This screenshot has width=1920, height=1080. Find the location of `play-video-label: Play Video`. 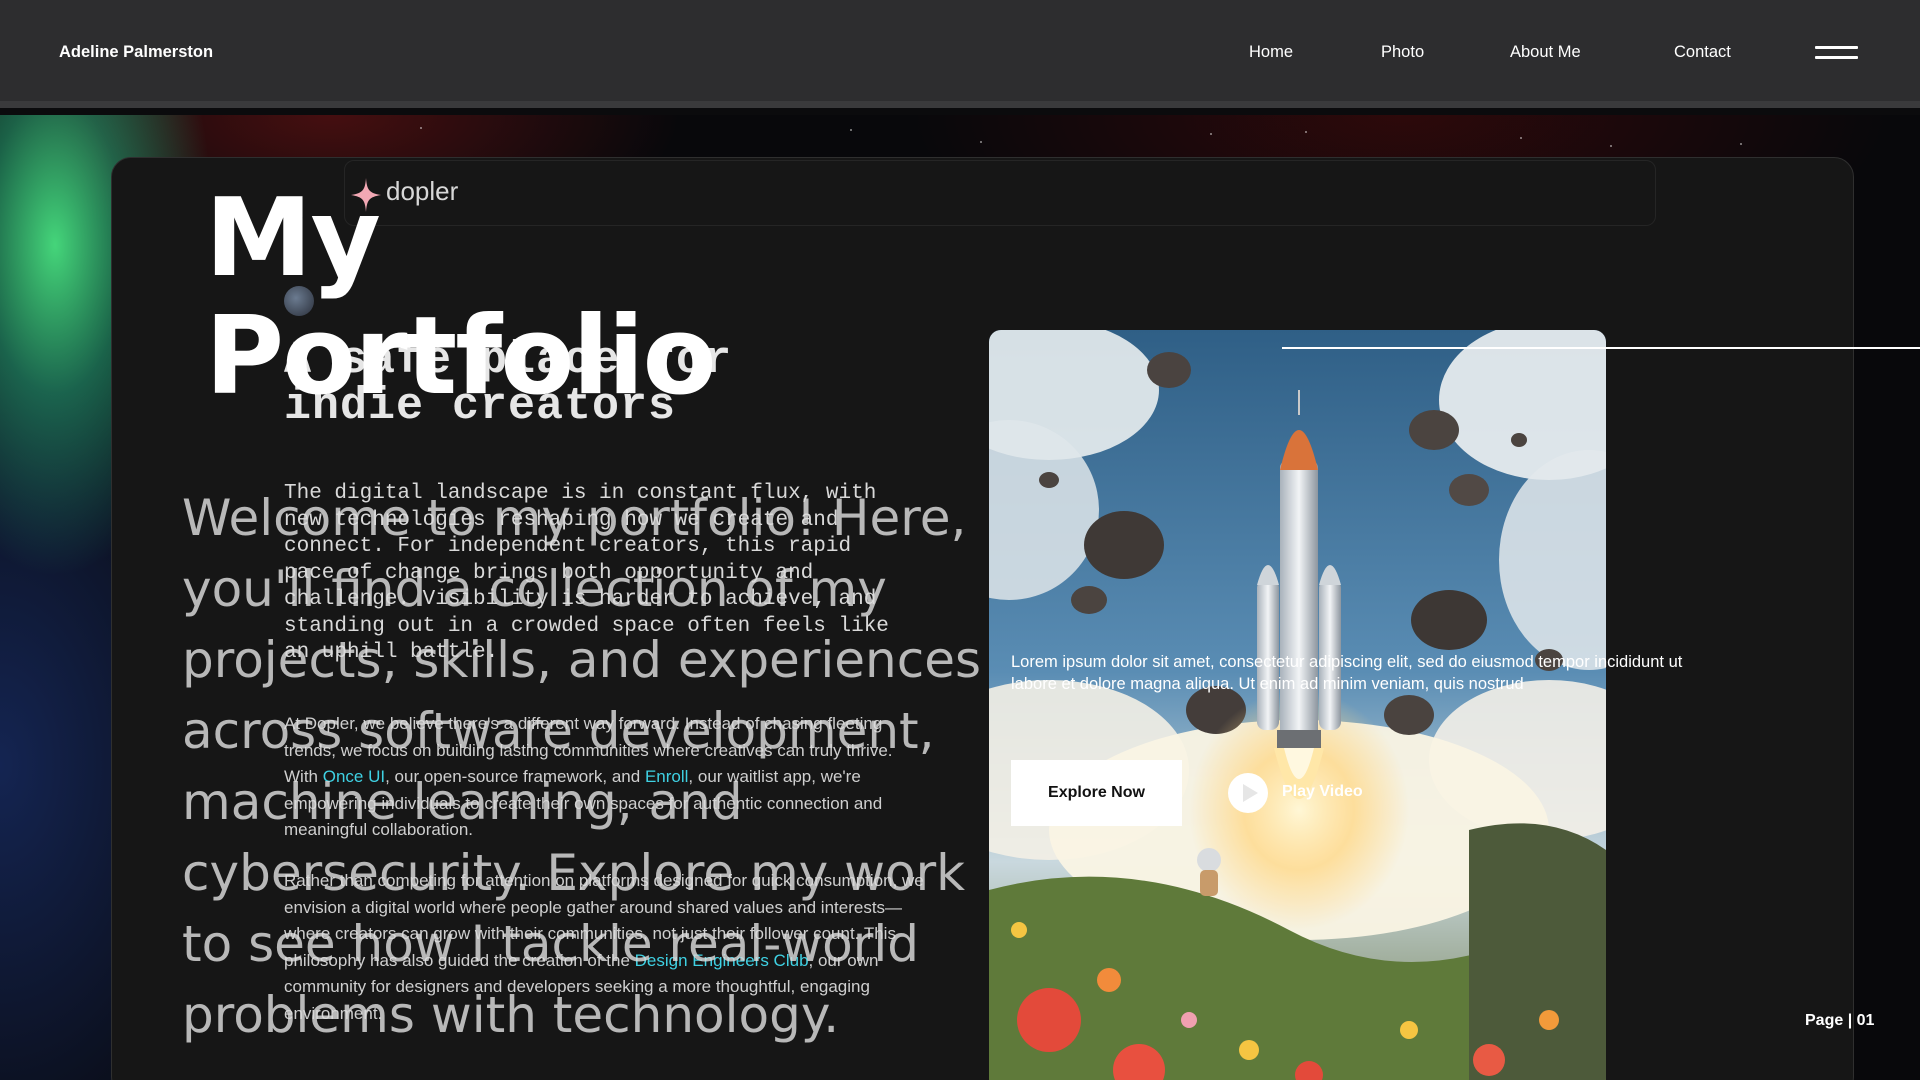

play-video-label: Play Video is located at coordinates (1322, 792).